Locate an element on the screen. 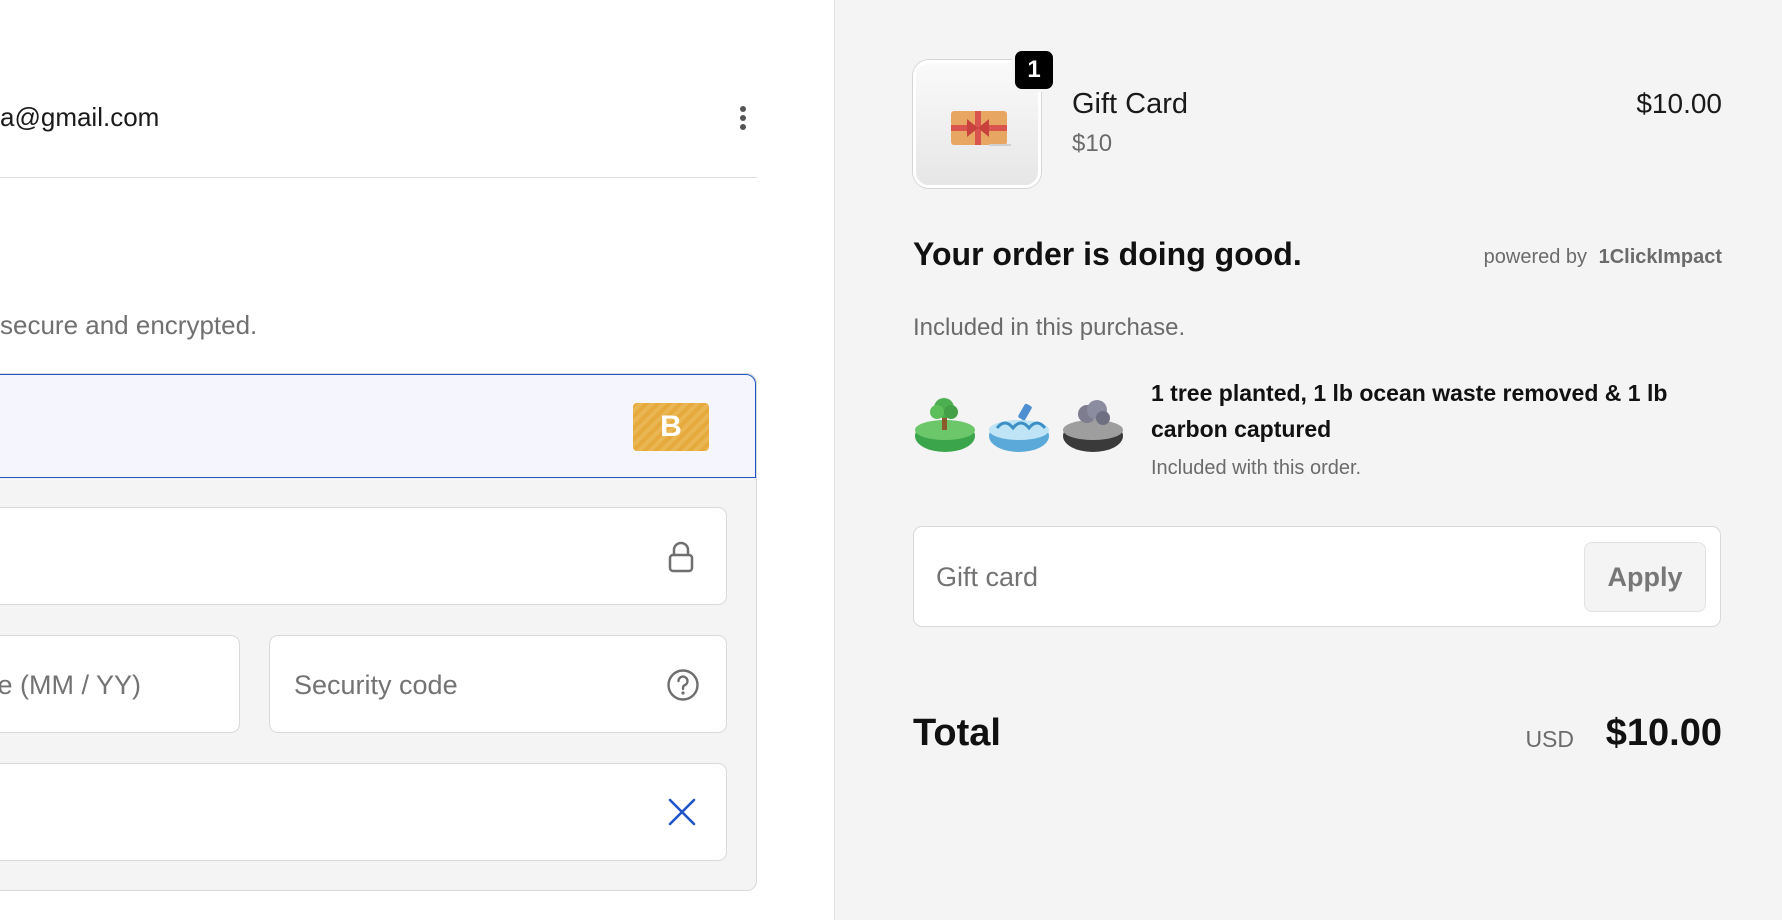 This screenshot has height=920, width=1782. security-placeholder: Security code is located at coordinates (376, 685).